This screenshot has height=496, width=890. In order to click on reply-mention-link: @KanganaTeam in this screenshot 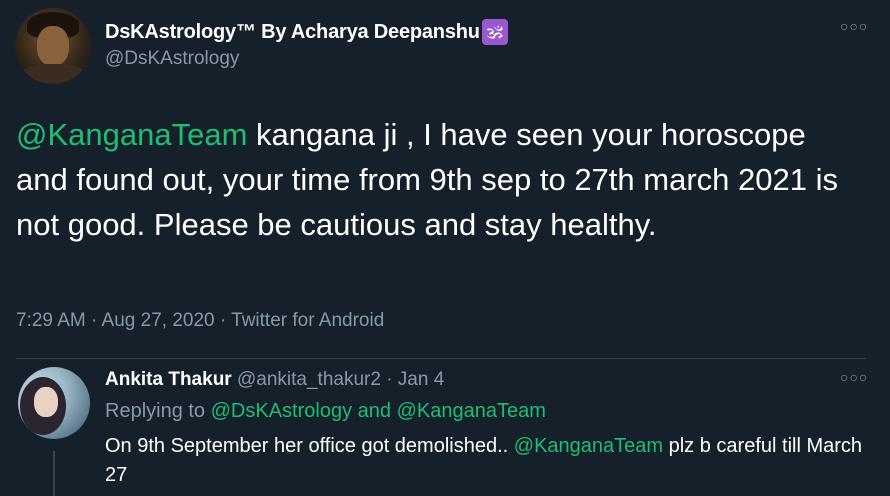, I will do `click(588, 446)`.